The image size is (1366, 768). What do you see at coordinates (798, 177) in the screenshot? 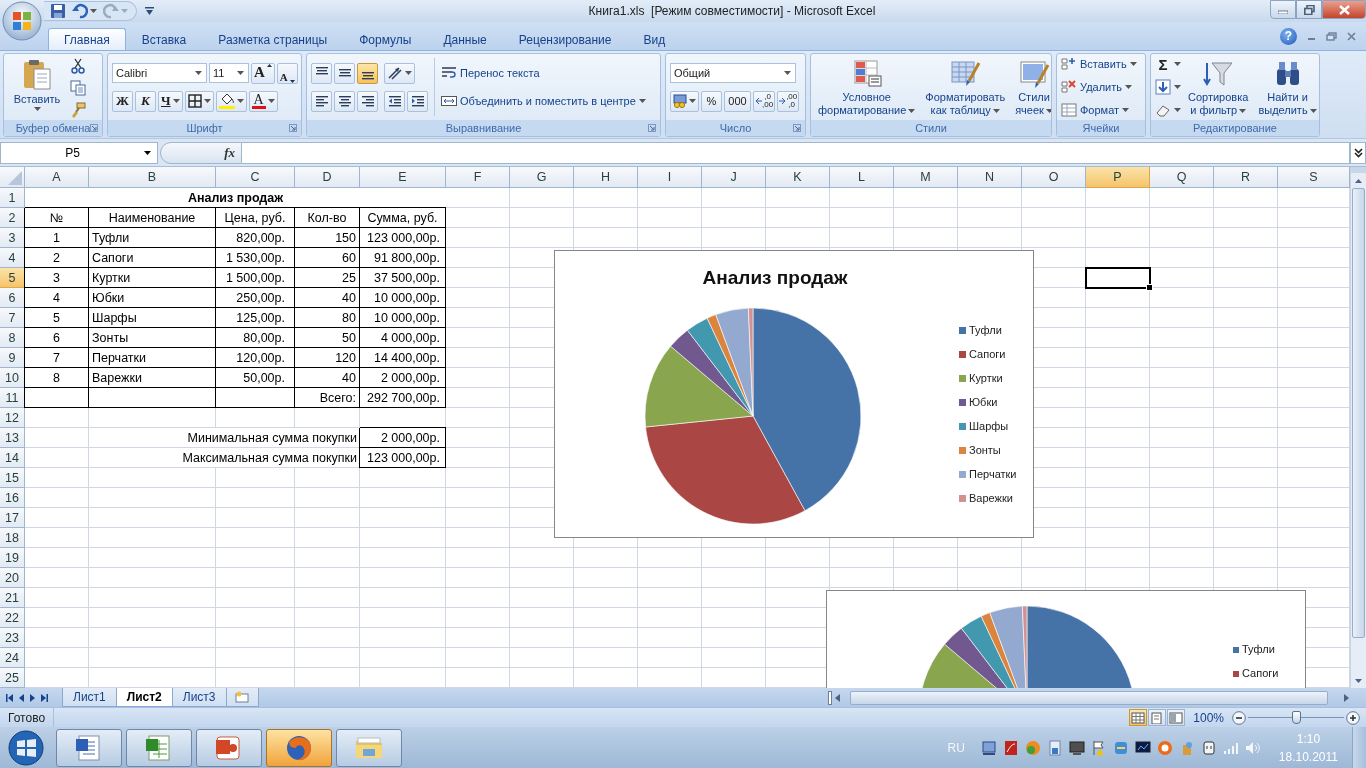
I see `column-header: K` at bounding box center [798, 177].